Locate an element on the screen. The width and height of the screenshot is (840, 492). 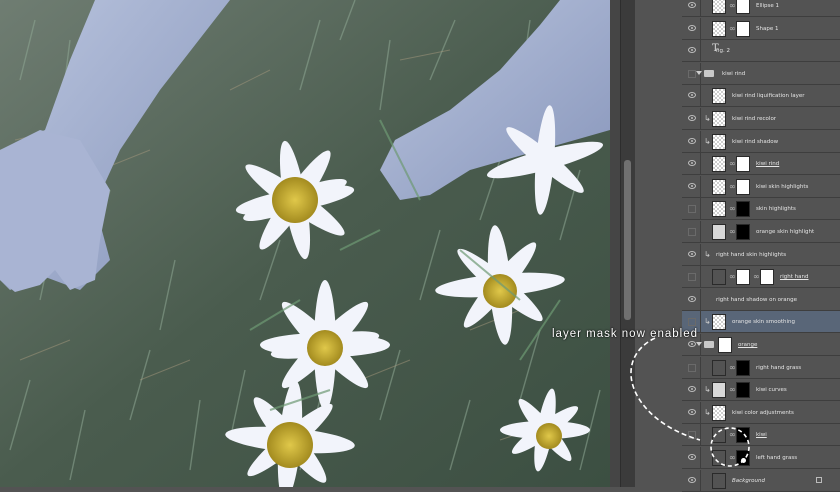
annotation-label: layer mask now enabled is located at coordinates (625, 334).